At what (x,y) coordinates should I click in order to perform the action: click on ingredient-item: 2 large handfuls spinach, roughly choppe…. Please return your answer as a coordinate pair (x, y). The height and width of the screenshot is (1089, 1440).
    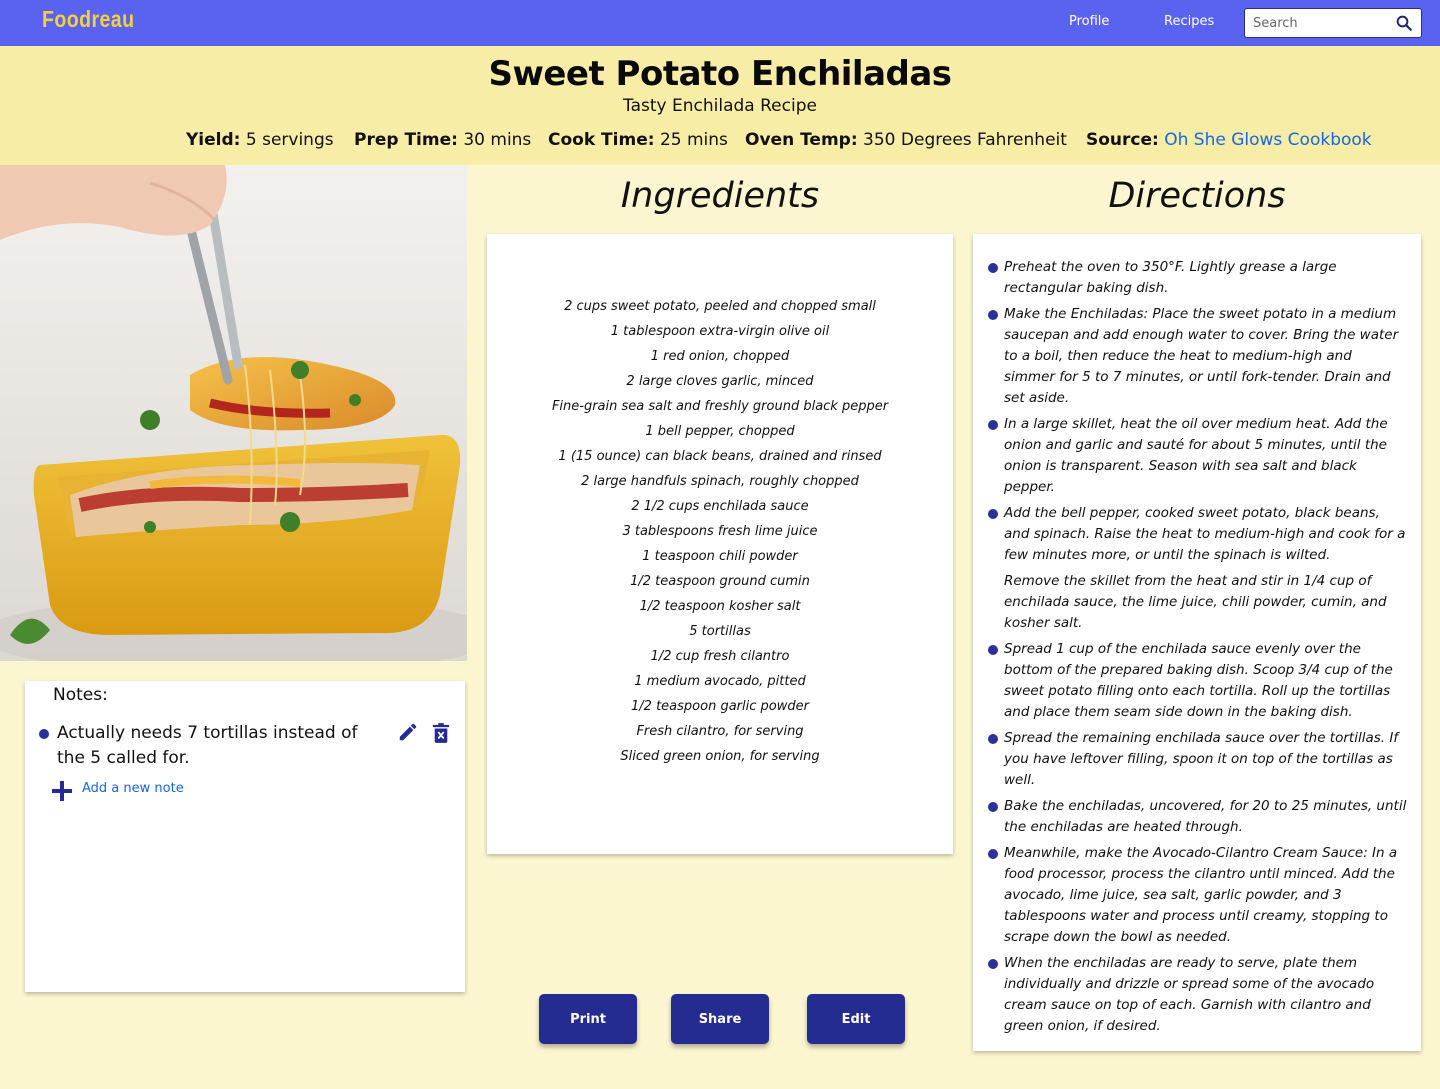
    Looking at the image, I should click on (720, 481).